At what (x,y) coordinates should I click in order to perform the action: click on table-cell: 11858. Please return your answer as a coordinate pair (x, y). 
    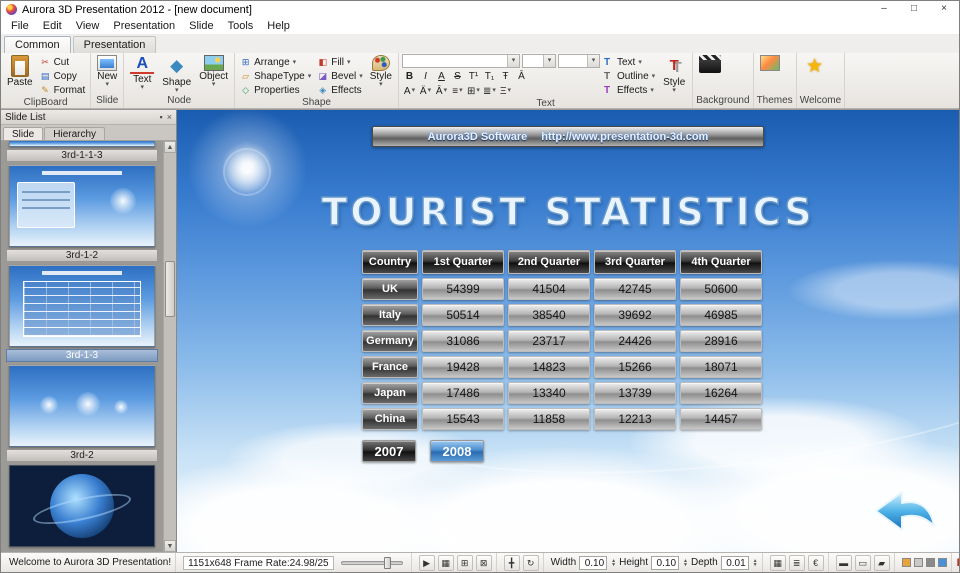
    Looking at the image, I should click on (549, 419).